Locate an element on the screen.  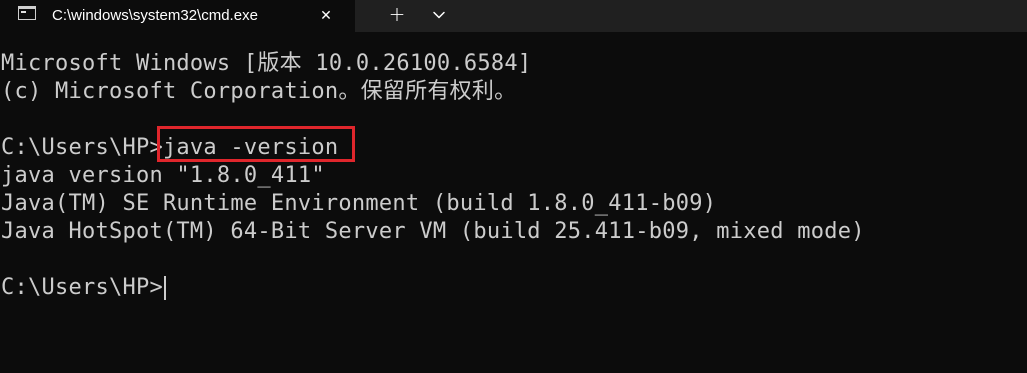
console-icon is located at coordinates (27, 13).